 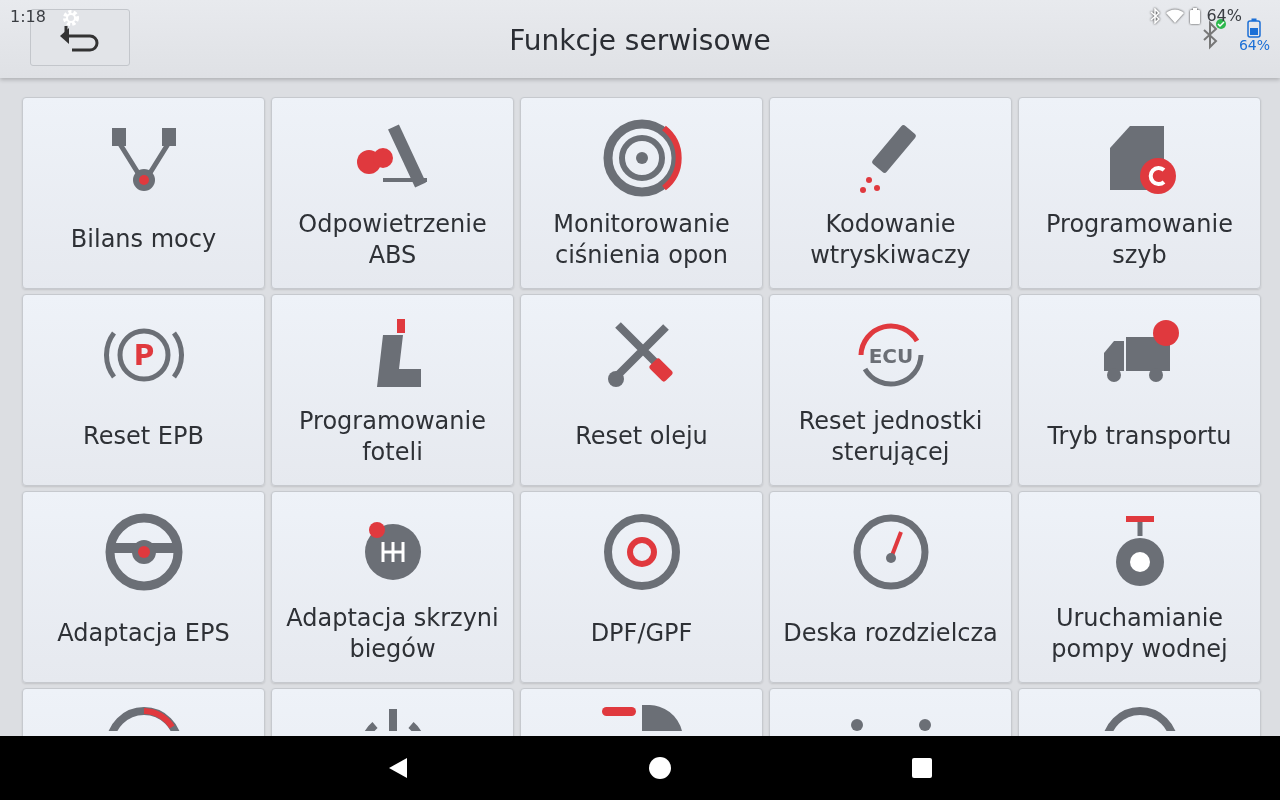 I want to click on function-tile: P Reset EPB, so click(x=143, y=390).